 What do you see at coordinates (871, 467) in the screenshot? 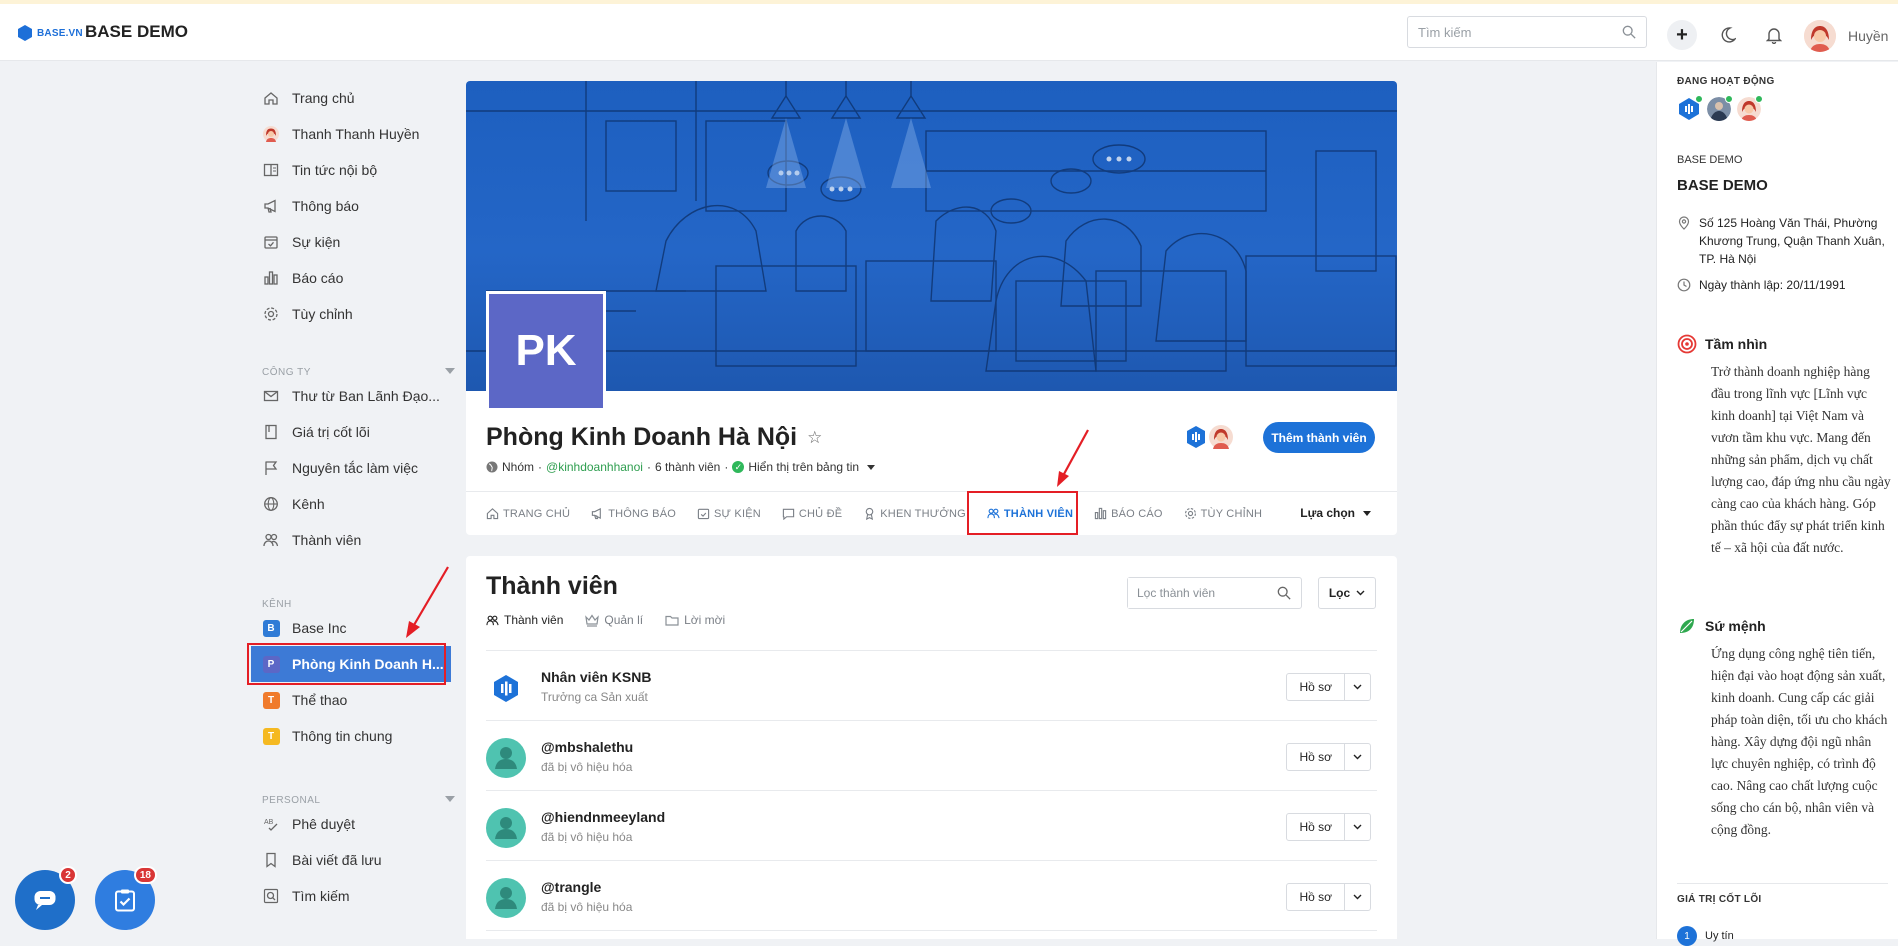
I see `caret-down-icon` at bounding box center [871, 467].